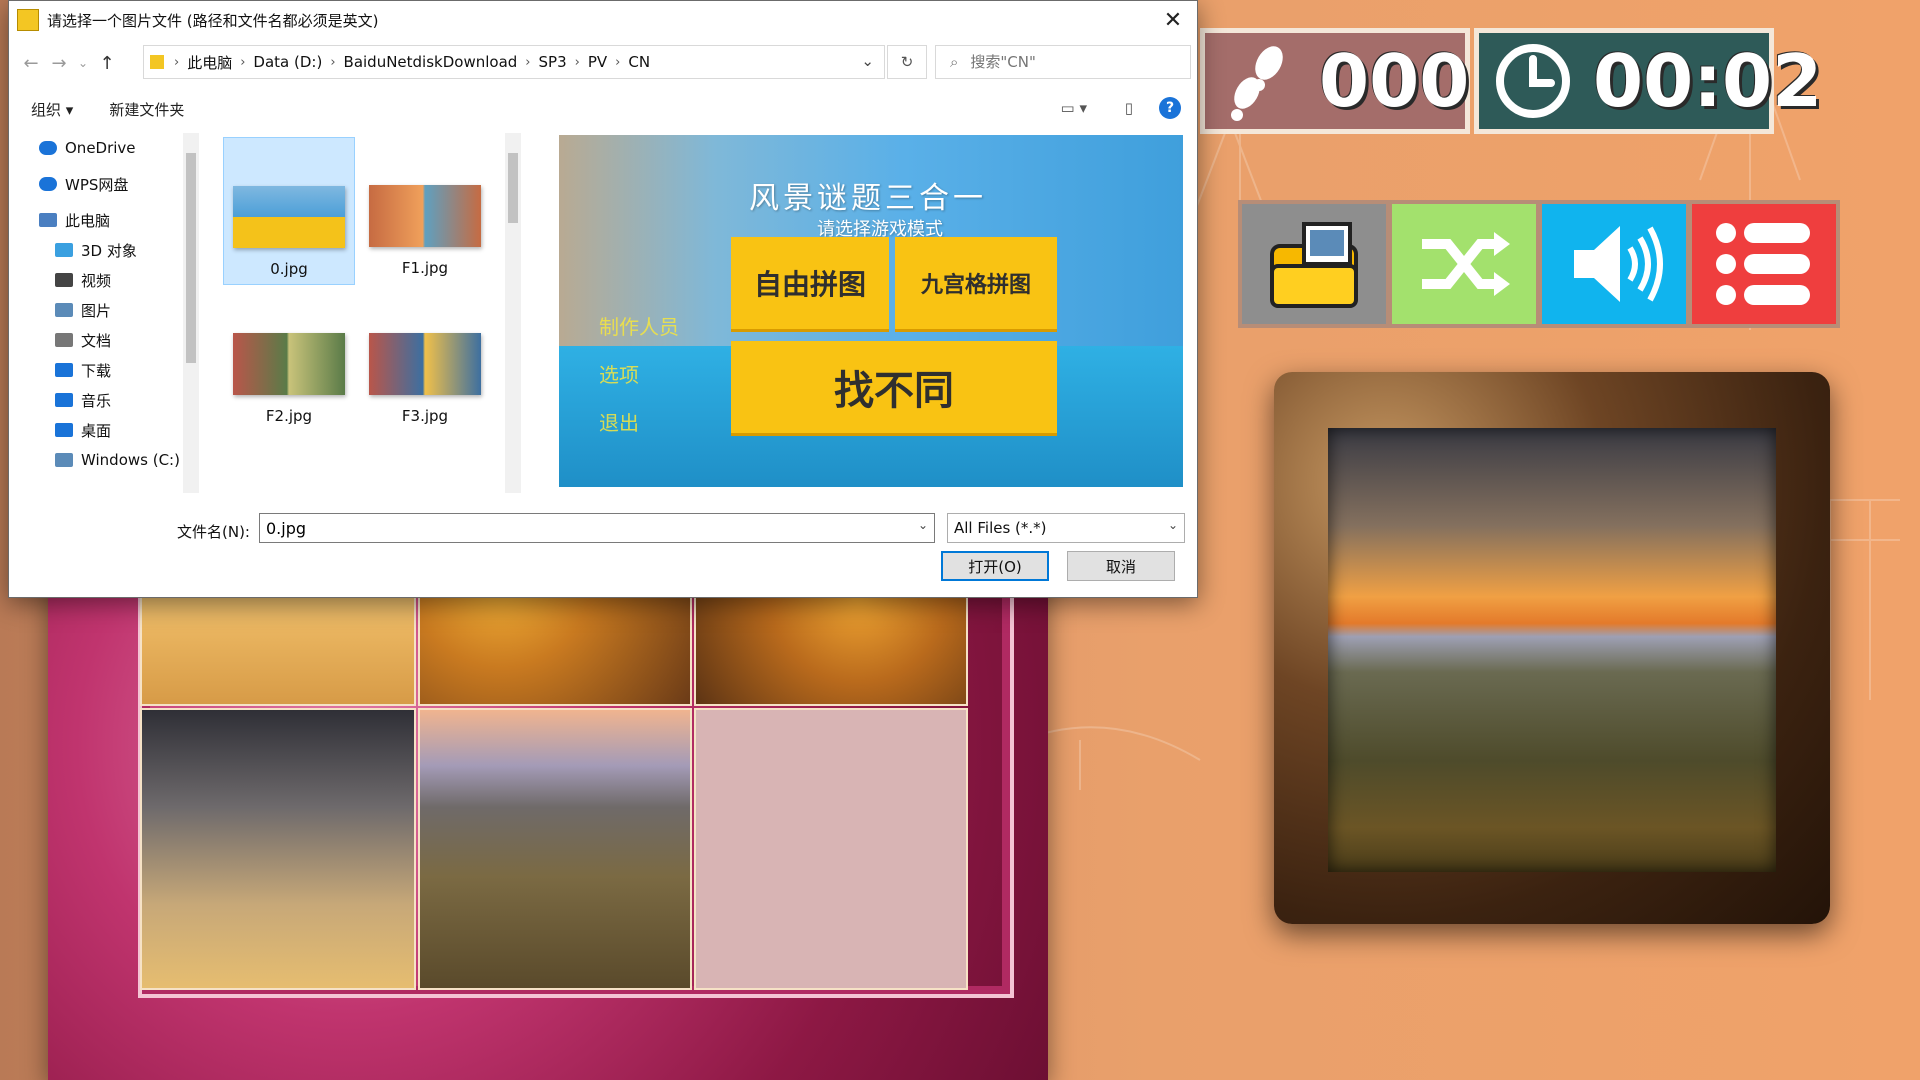 The image size is (1920, 1080). I want to click on breadcrumb-item: Data (D:), so click(287, 62).